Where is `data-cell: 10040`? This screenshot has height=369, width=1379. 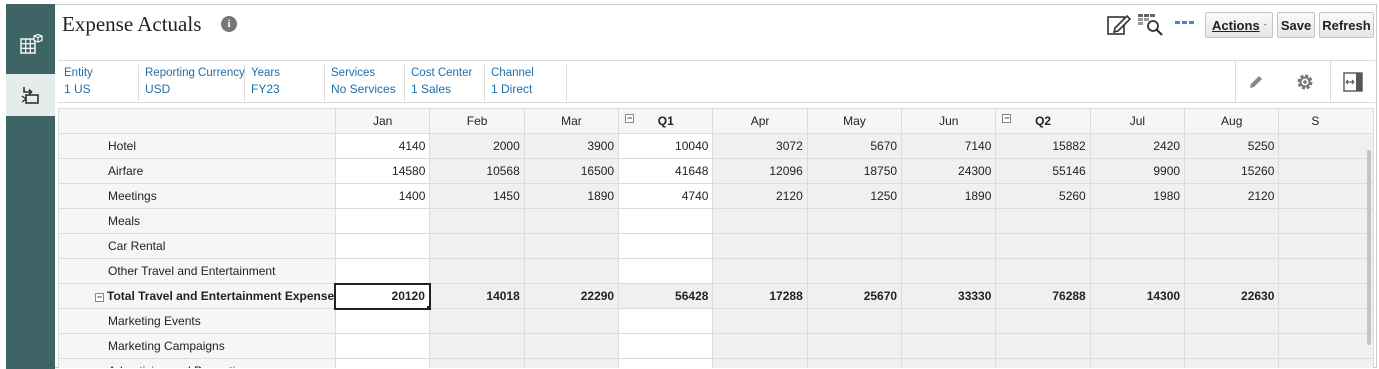
data-cell: 10040 is located at coordinates (666, 146).